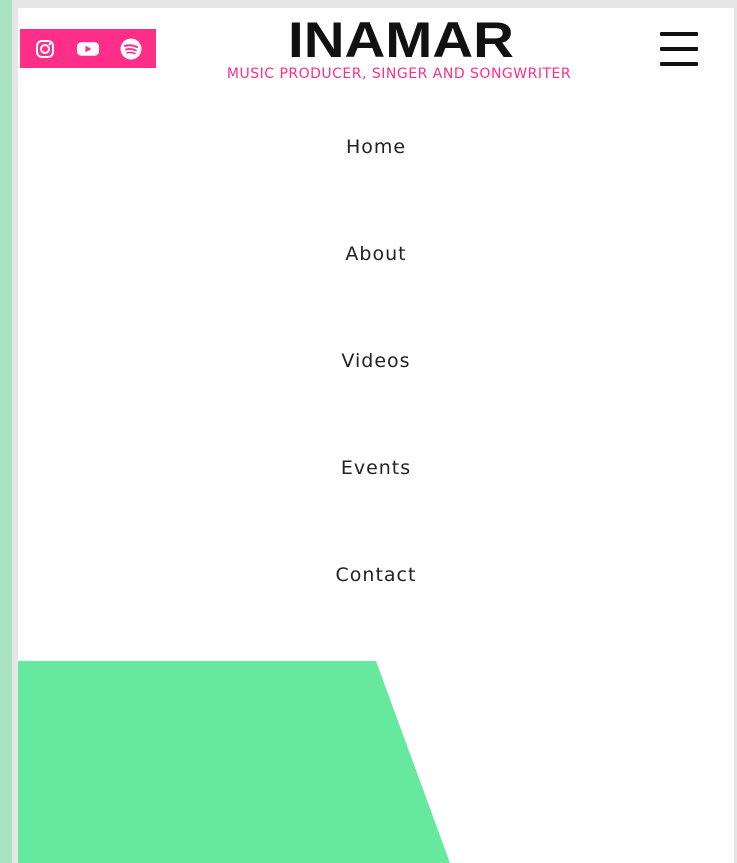 The height and width of the screenshot is (863, 737). What do you see at coordinates (45, 49) in the screenshot?
I see `instagram-icon` at bounding box center [45, 49].